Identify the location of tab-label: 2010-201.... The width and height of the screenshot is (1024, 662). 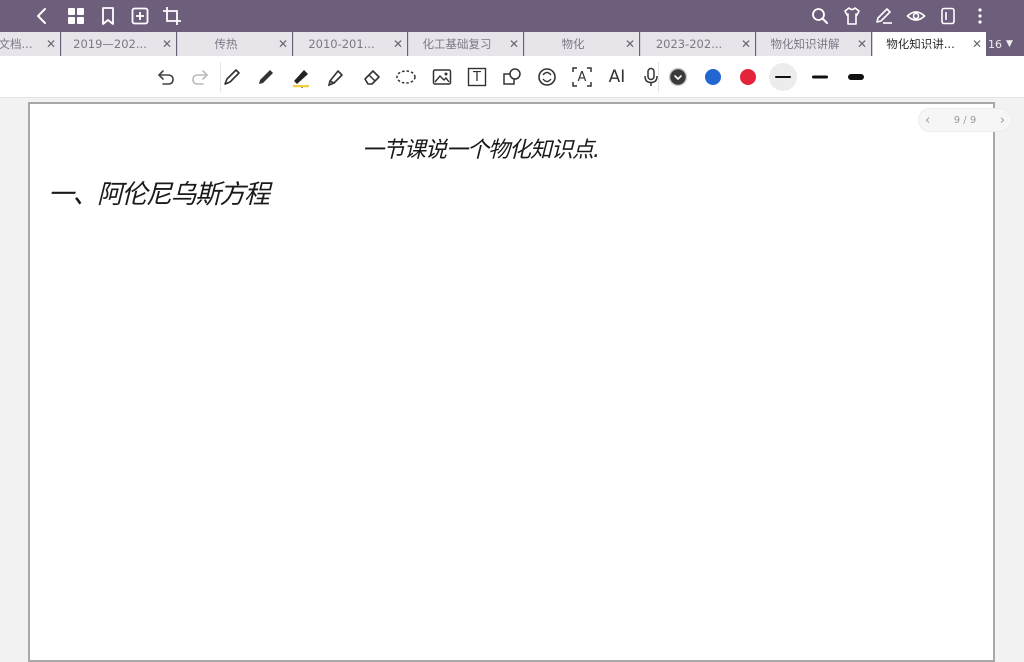
(341, 44).